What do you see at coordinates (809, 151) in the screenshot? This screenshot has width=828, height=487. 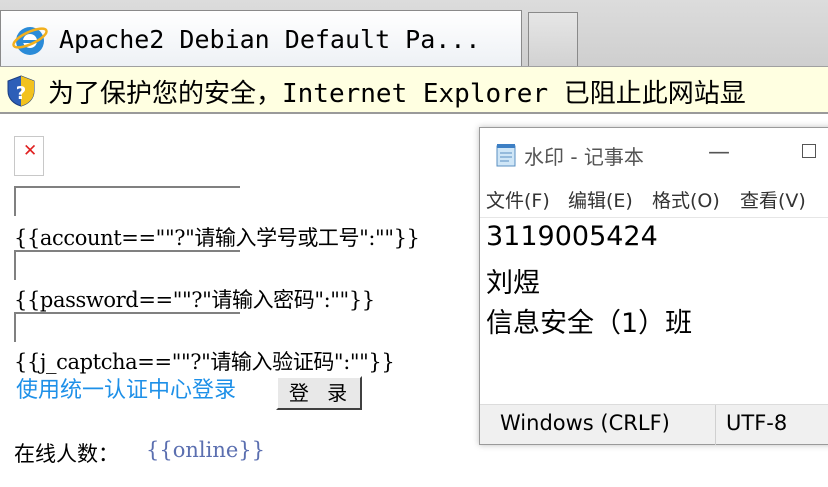 I see `maximize-icon` at bounding box center [809, 151].